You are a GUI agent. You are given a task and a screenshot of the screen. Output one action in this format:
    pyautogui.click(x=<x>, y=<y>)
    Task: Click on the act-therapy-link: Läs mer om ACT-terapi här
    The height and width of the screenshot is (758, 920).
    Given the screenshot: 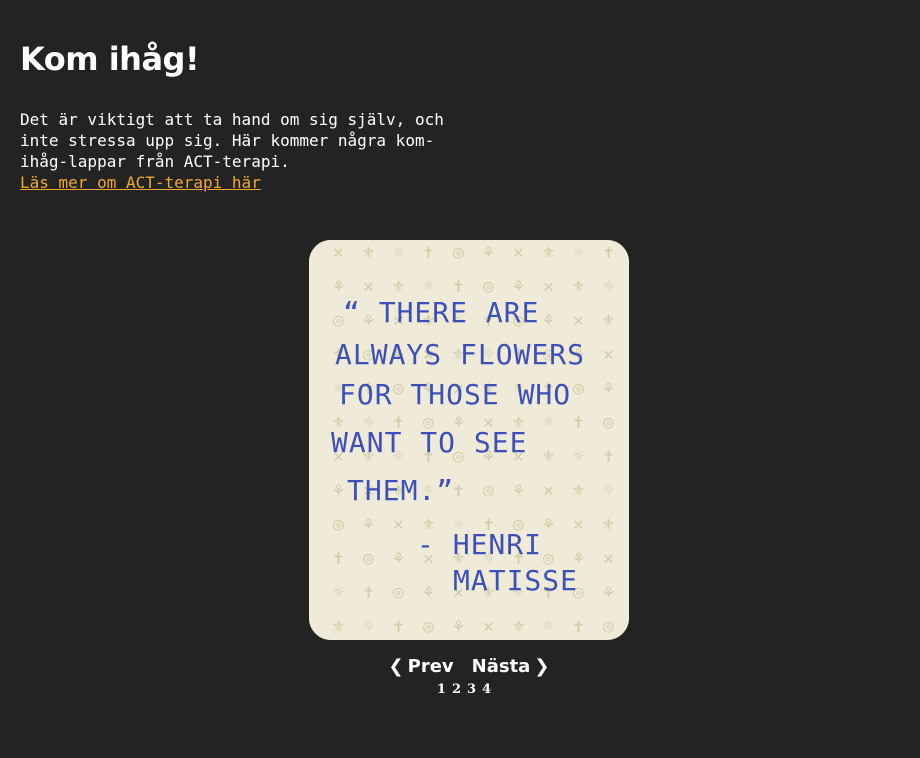 What is the action you would take?
    pyautogui.click(x=140, y=182)
    